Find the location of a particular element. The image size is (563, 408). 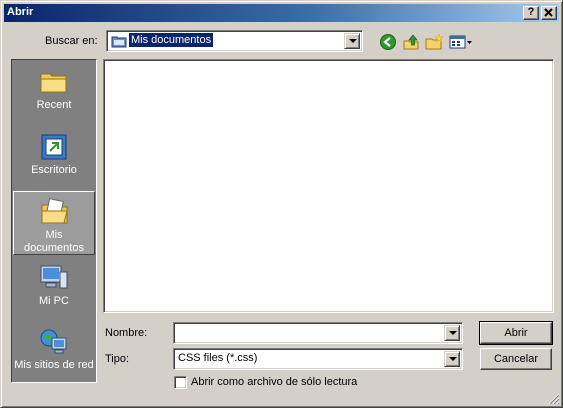

my-documents-icon is located at coordinates (54, 211).